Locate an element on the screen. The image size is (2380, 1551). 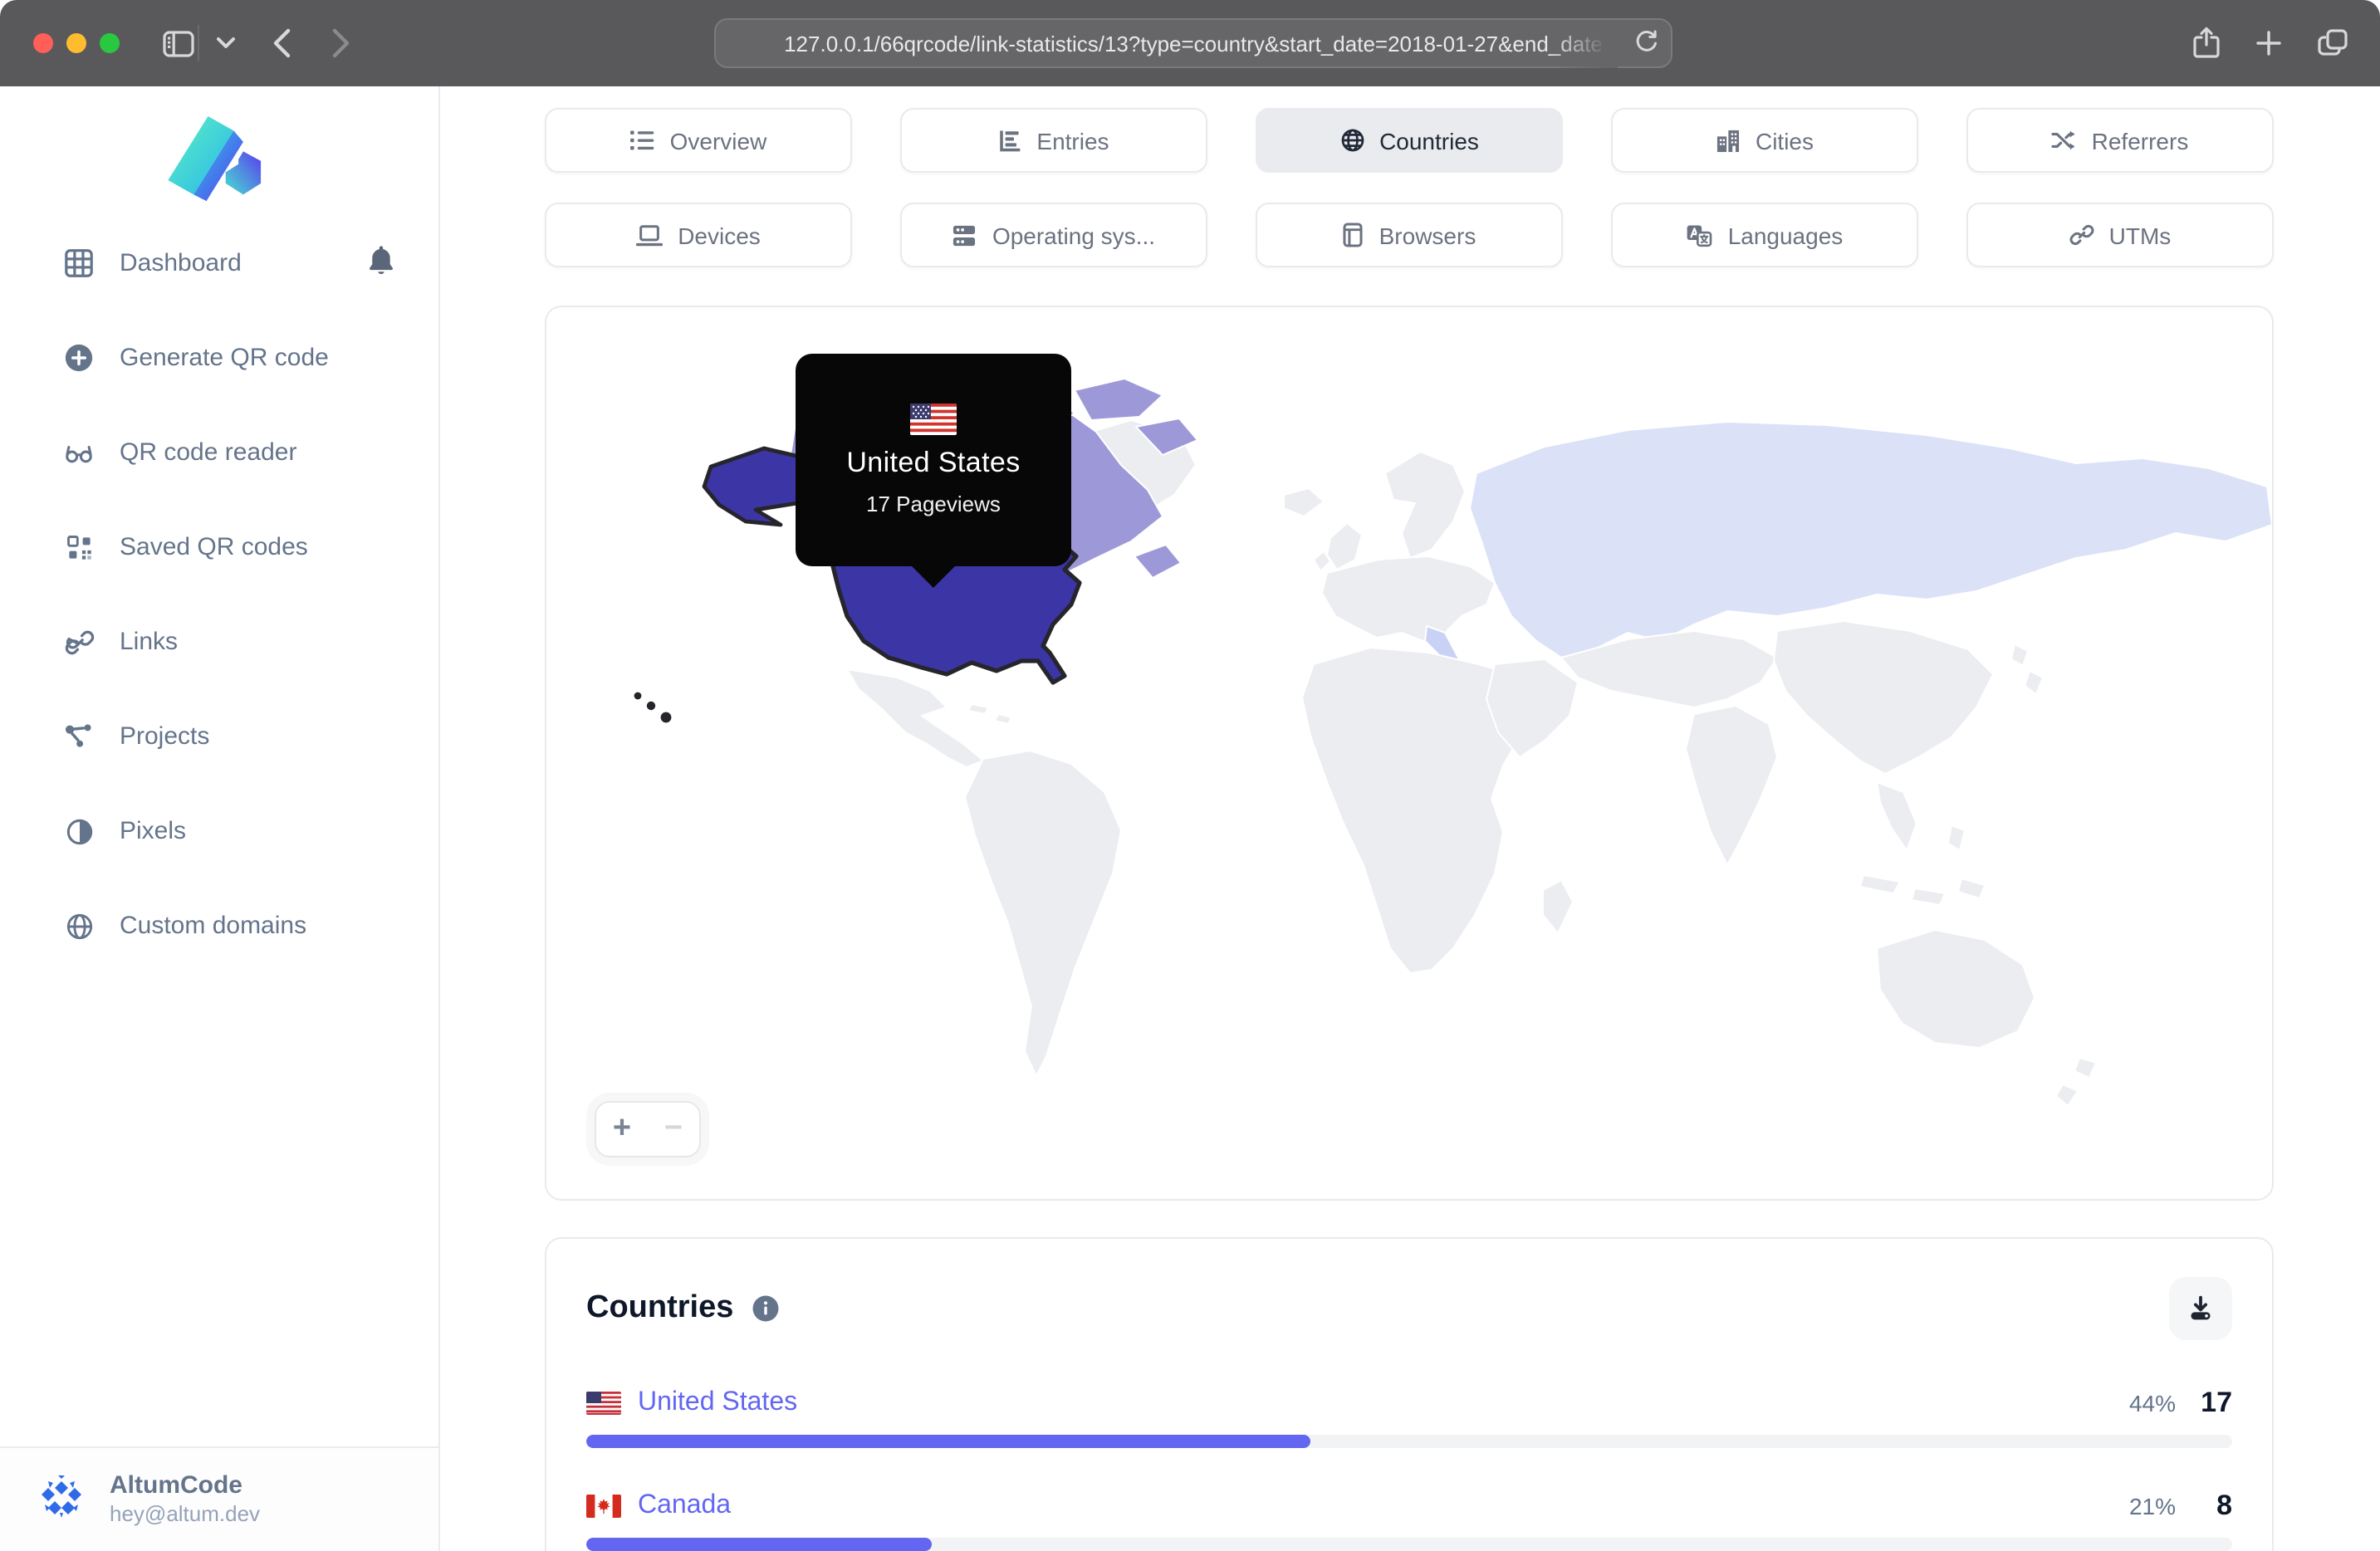
tab-label: Browsers is located at coordinates (1427, 235).